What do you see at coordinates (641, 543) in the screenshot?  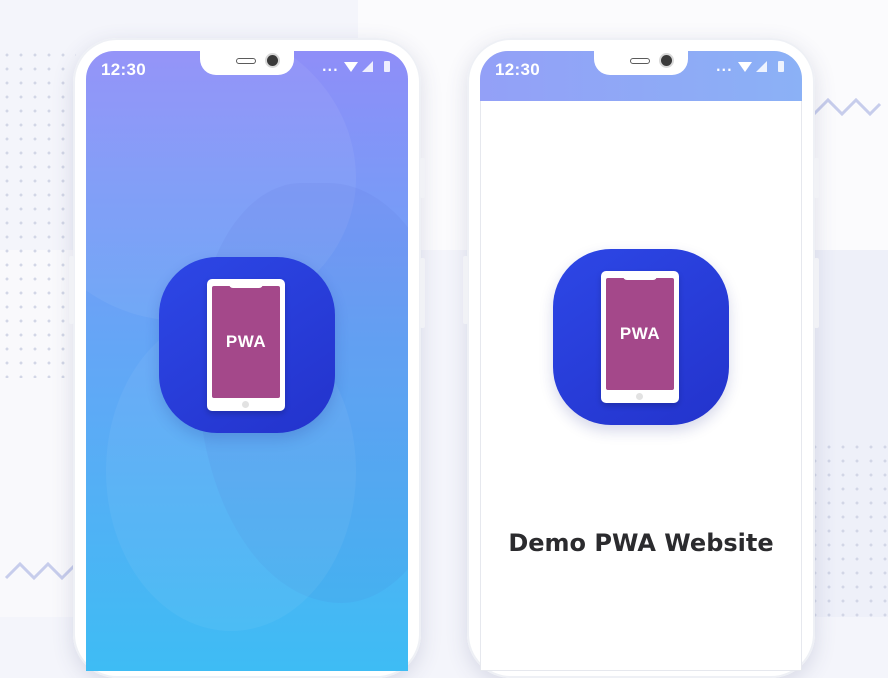 I see `site-title: Demo PWA Website` at bounding box center [641, 543].